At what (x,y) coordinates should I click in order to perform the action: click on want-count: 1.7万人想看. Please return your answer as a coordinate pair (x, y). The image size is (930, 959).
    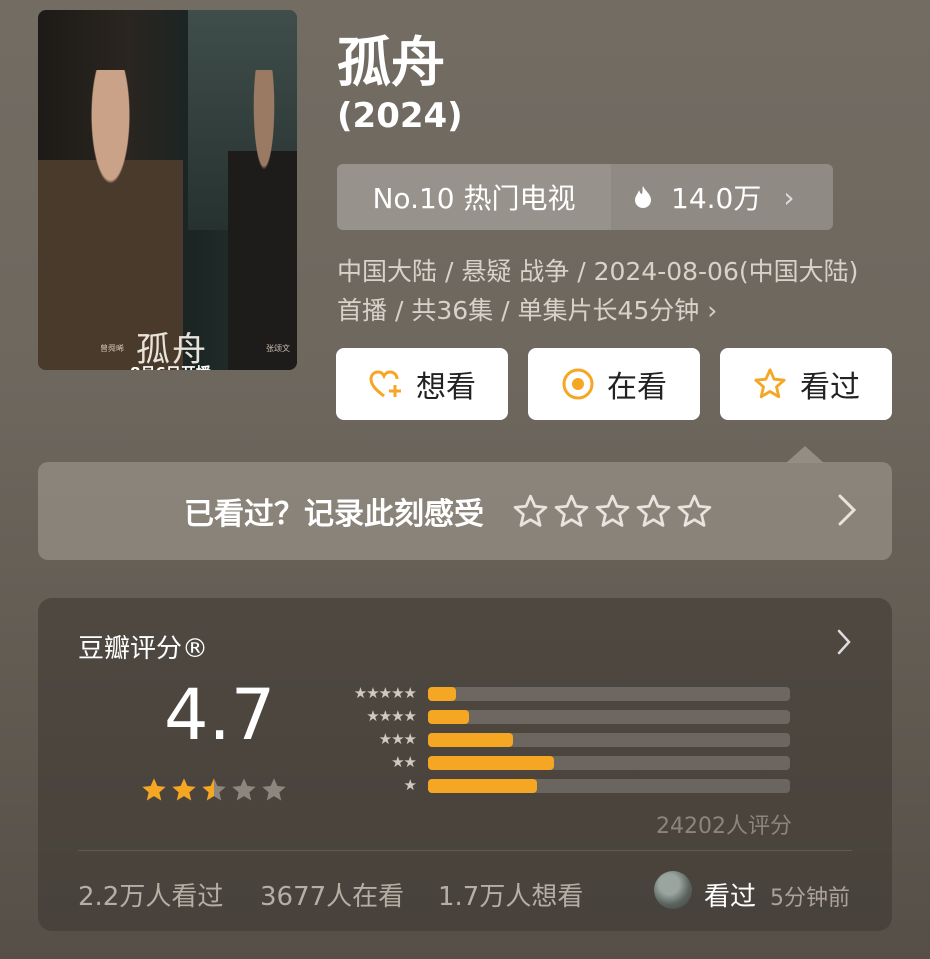
    Looking at the image, I should click on (510, 894).